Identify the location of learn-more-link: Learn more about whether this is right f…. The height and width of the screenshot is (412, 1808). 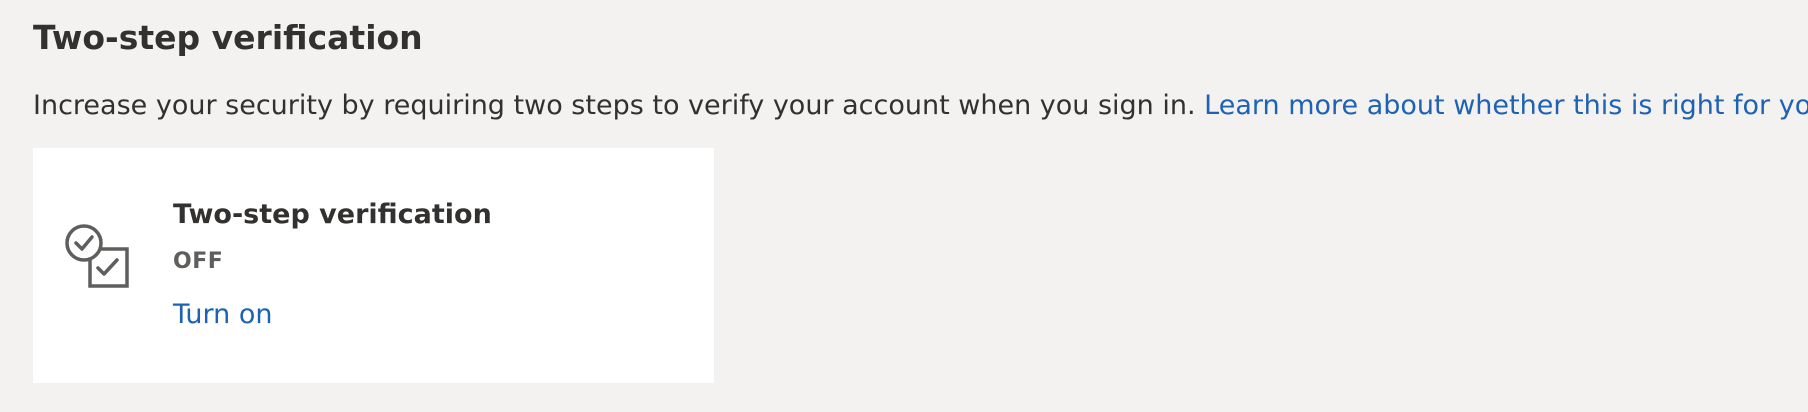
(1506, 105).